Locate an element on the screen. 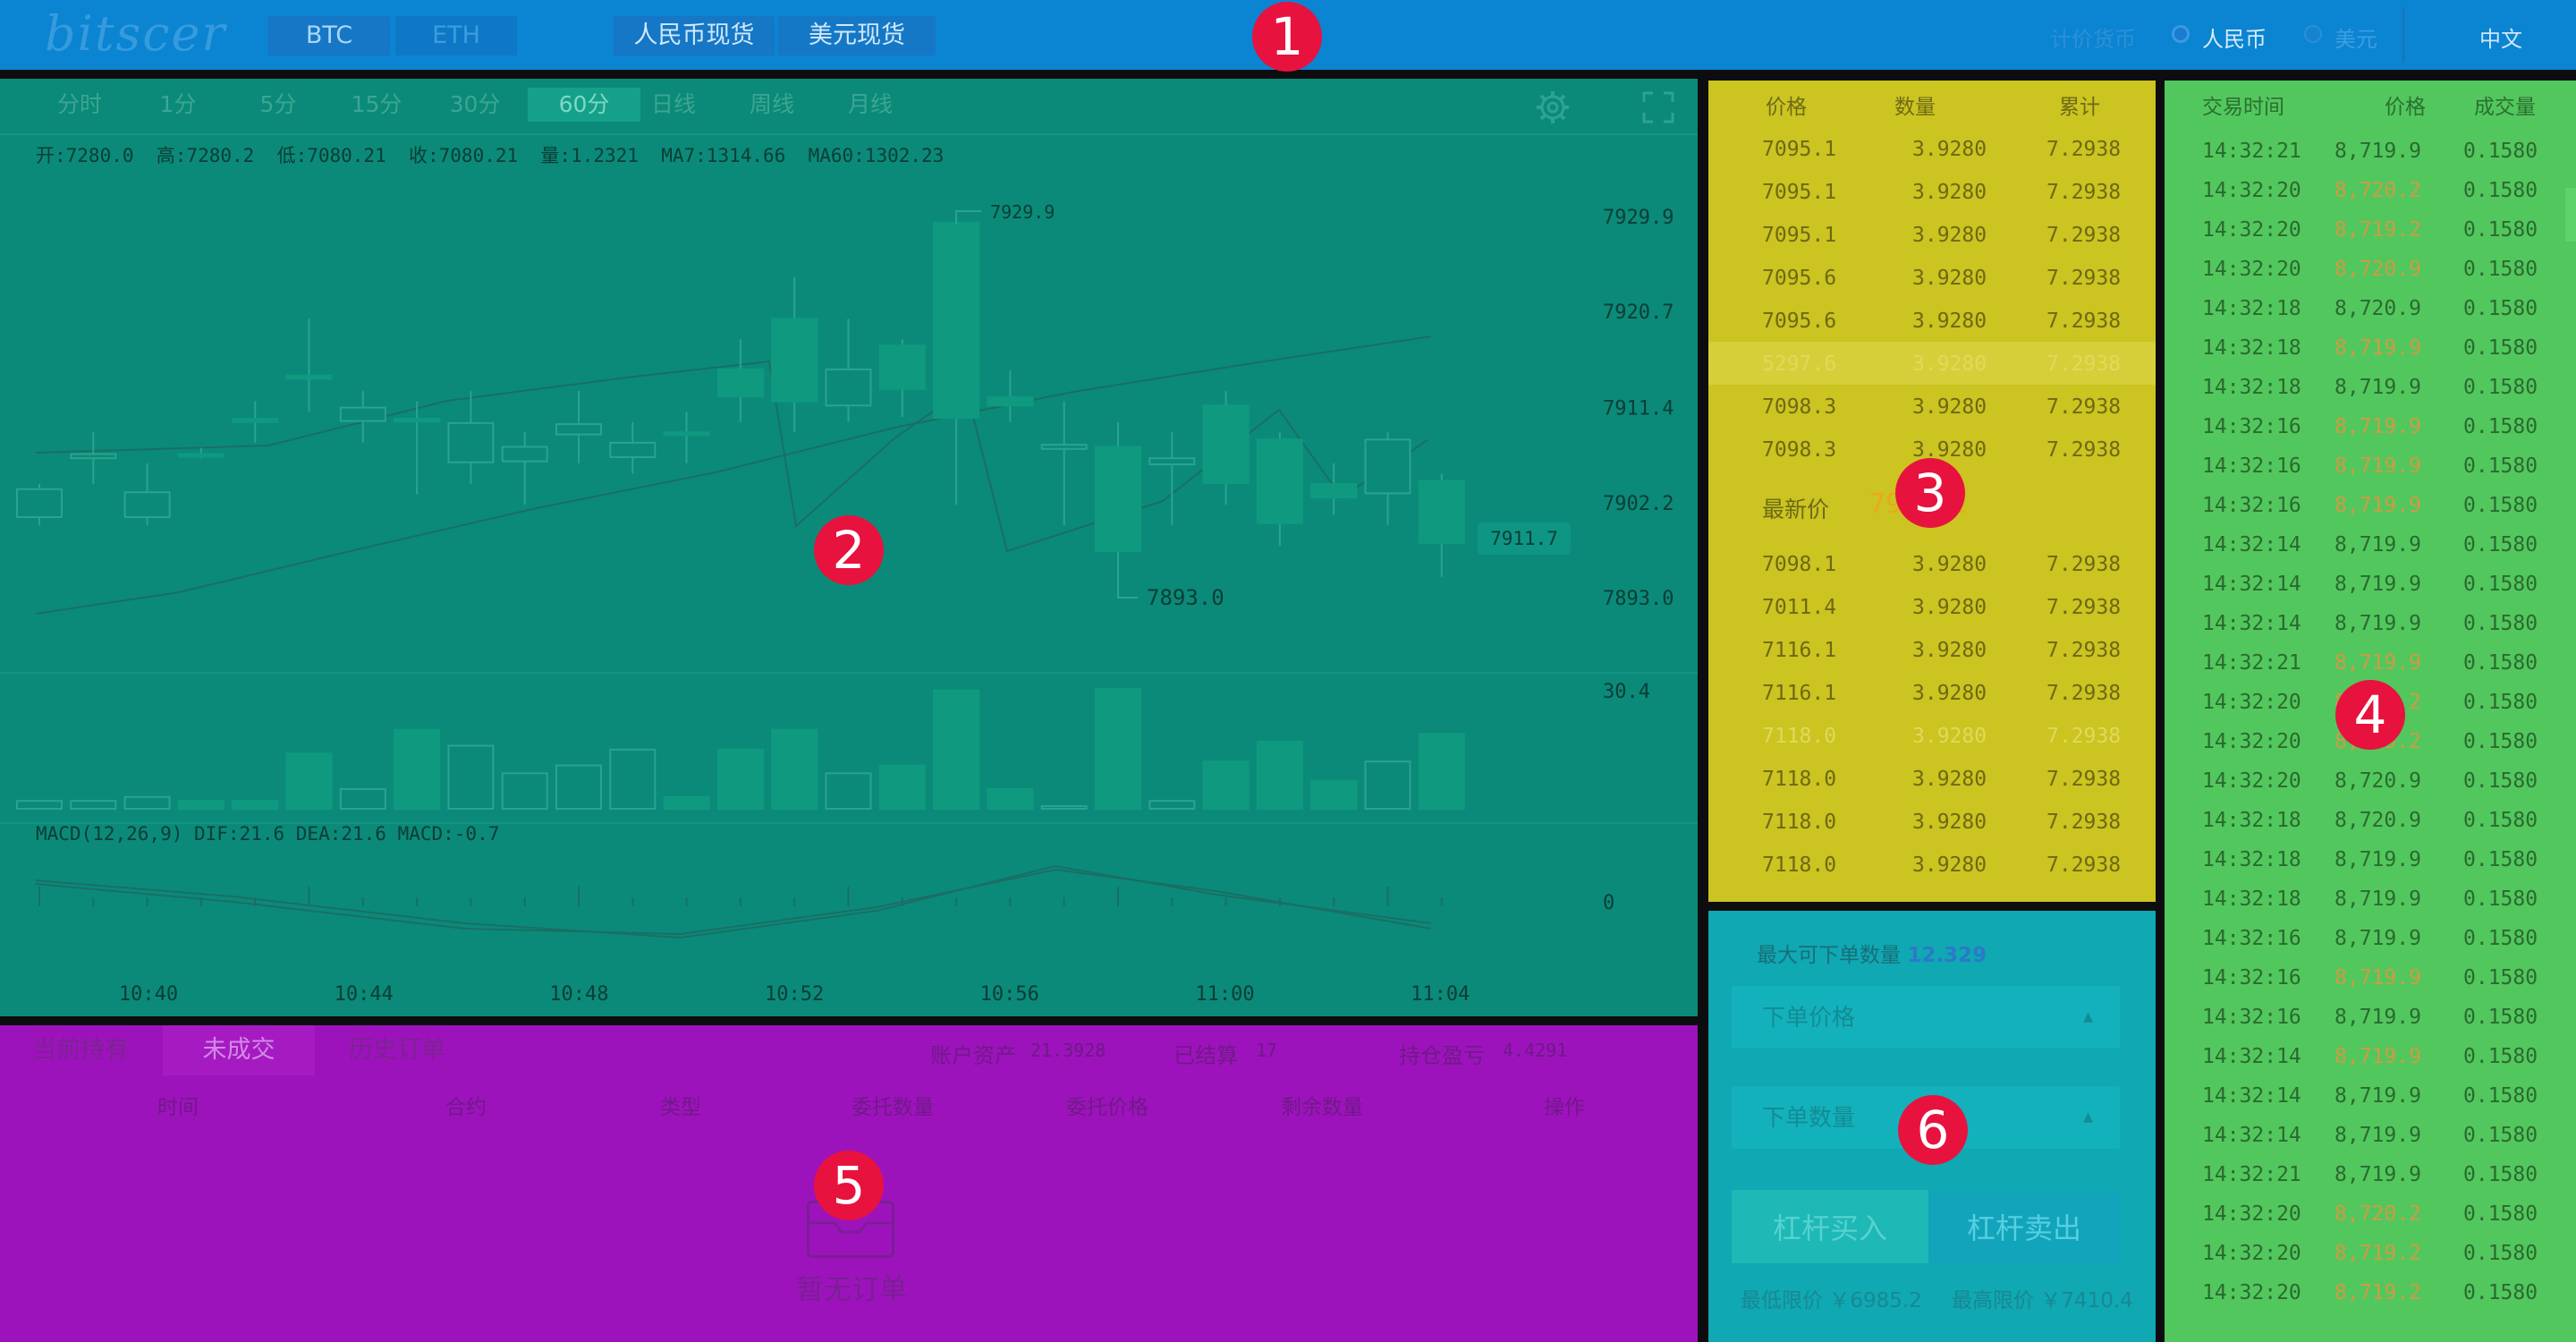  volume-axis-max: 30.4 is located at coordinates (1626, 692).